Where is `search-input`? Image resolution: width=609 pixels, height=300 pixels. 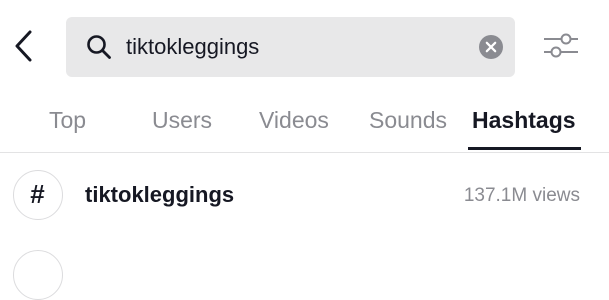
search-input is located at coordinates (296, 47).